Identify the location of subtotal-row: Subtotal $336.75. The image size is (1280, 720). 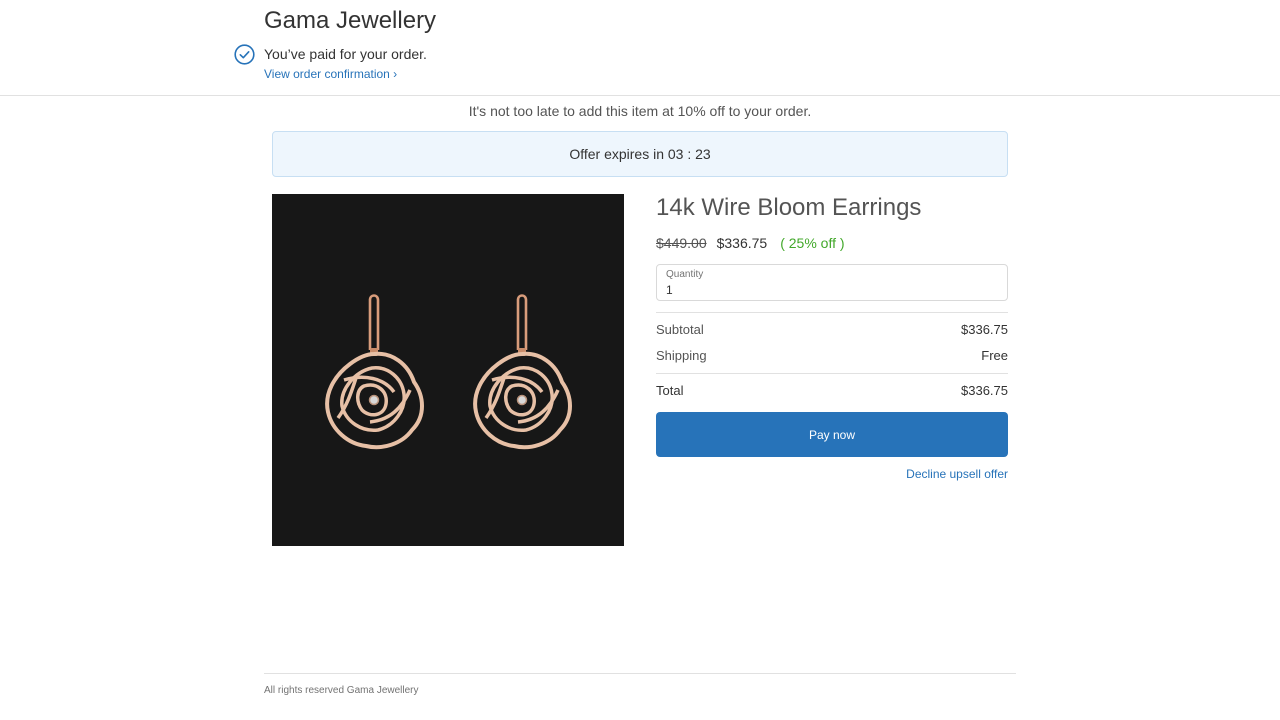
(832, 330).